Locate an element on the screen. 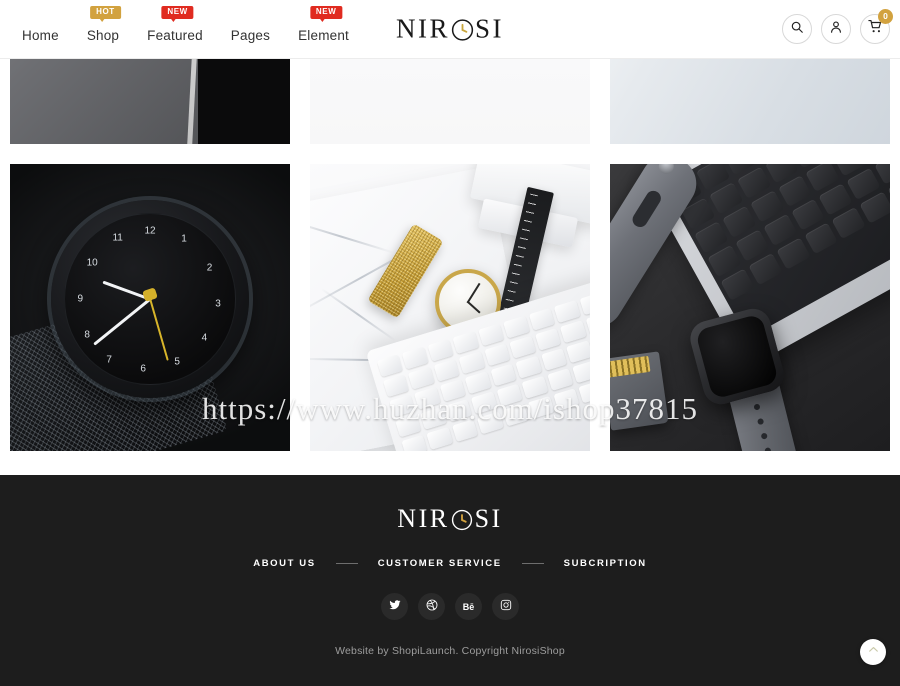 This screenshot has height=686, width=900. chevron-up-icon is located at coordinates (873, 652).